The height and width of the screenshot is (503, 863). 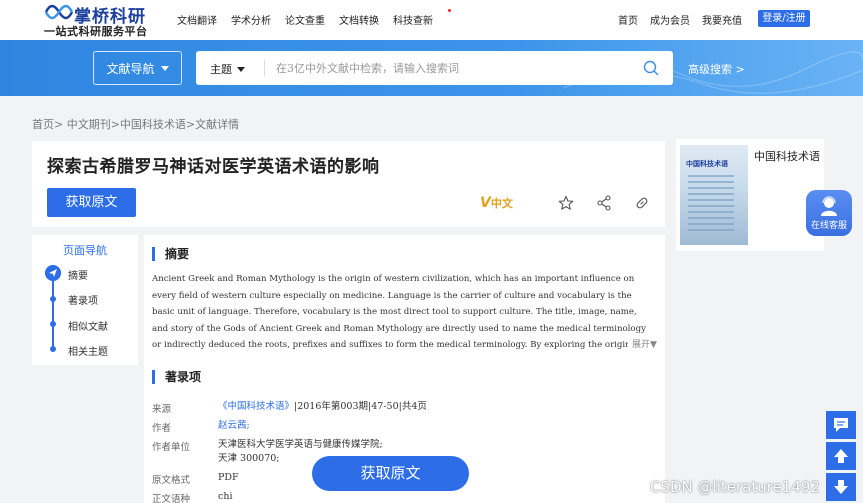 I want to click on affiliation-line-1: 天津医科大学医学英语与健康传媒学院;, so click(x=300, y=444).